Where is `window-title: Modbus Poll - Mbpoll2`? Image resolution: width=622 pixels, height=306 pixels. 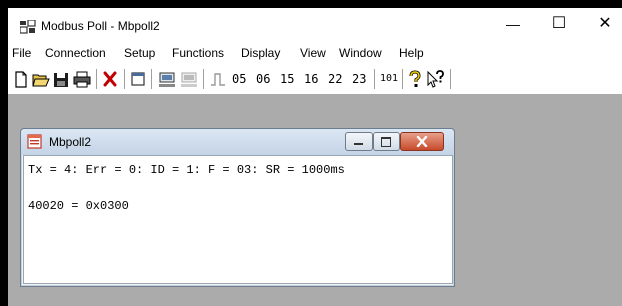 window-title: Modbus Poll - Mbpoll2 is located at coordinates (100, 26).